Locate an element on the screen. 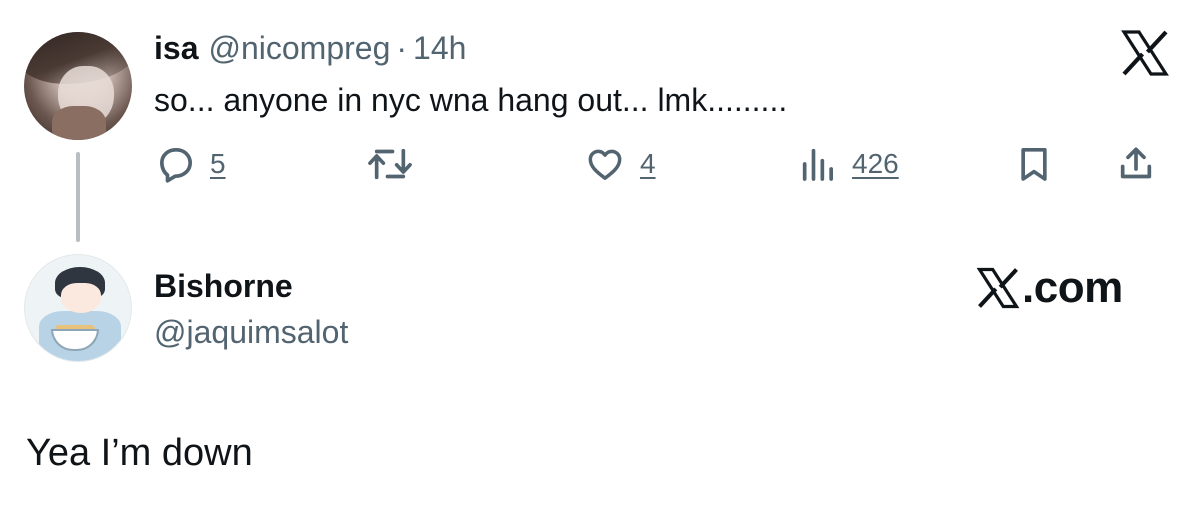 The width and height of the screenshot is (1200, 527). parent-author-name: isa is located at coordinates (176, 48).